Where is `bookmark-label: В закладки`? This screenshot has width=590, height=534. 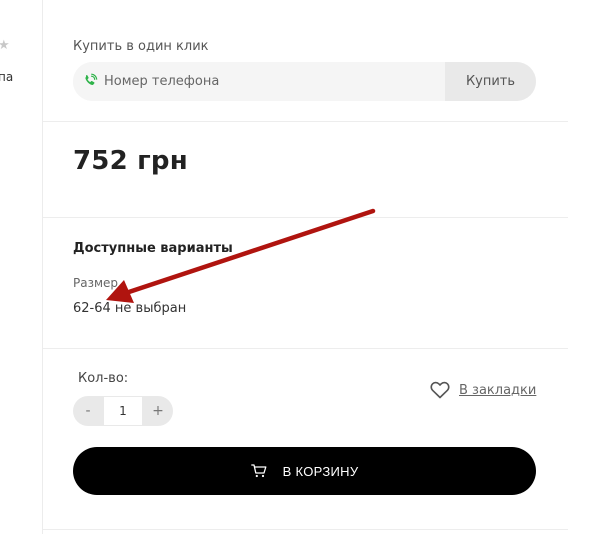 bookmark-label: В закладки is located at coordinates (498, 390).